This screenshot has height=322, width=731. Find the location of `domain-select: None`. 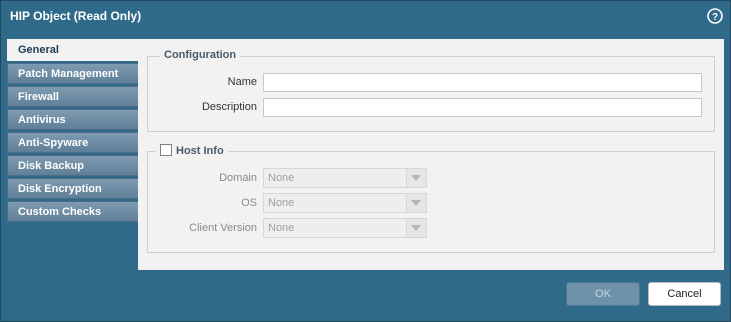

domain-select: None is located at coordinates (345, 178).